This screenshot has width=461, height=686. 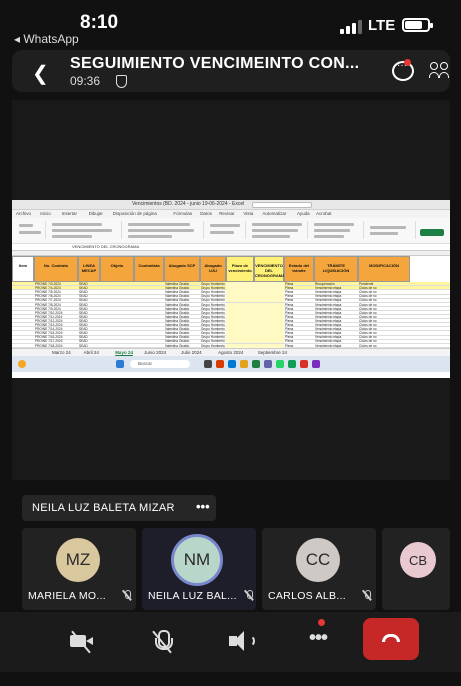 I want to click on avatar: MZ, so click(x=78, y=560).